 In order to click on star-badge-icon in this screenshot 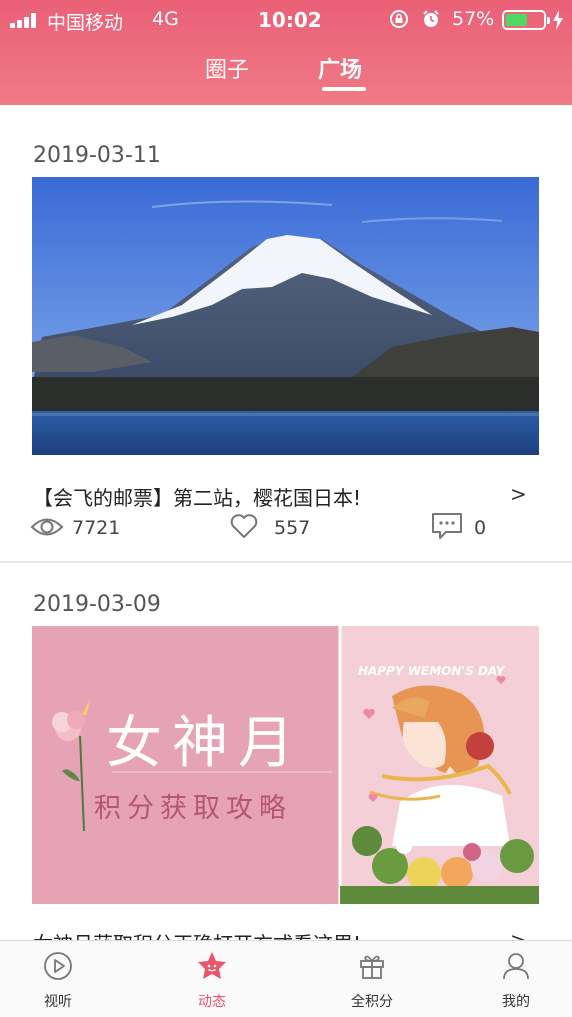, I will do `click(212, 965)`.